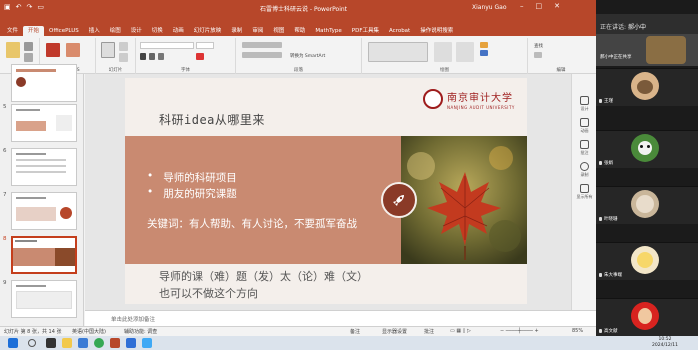 This screenshot has height=350, width=698. What do you see at coordinates (32, 343) in the screenshot?
I see `search-icon` at bounding box center [32, 343].